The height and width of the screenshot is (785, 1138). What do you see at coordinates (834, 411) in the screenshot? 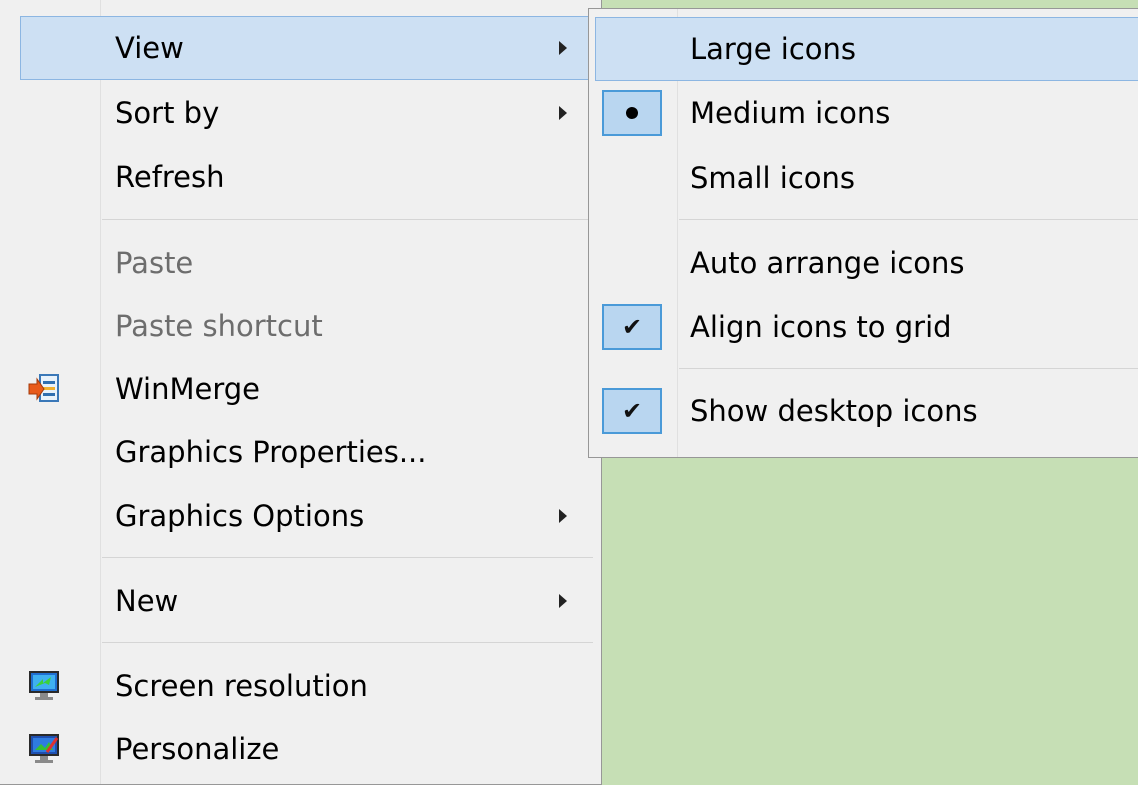
I see `menu-item-label: Show desktop icons` at bounding box center [834, 411].